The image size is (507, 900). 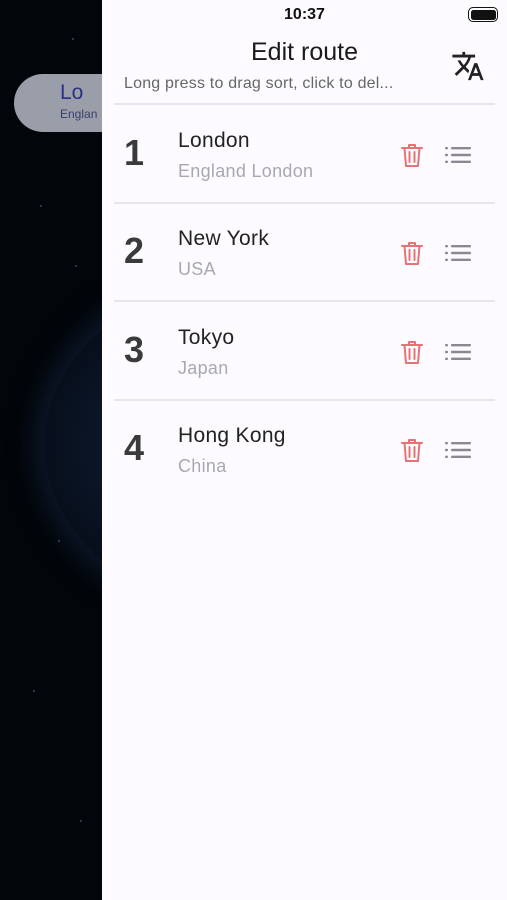 What do you see at coordinates (304, 14) in the screenshot?
I see `status-time: 10:37` at bounding box center [304, 14].